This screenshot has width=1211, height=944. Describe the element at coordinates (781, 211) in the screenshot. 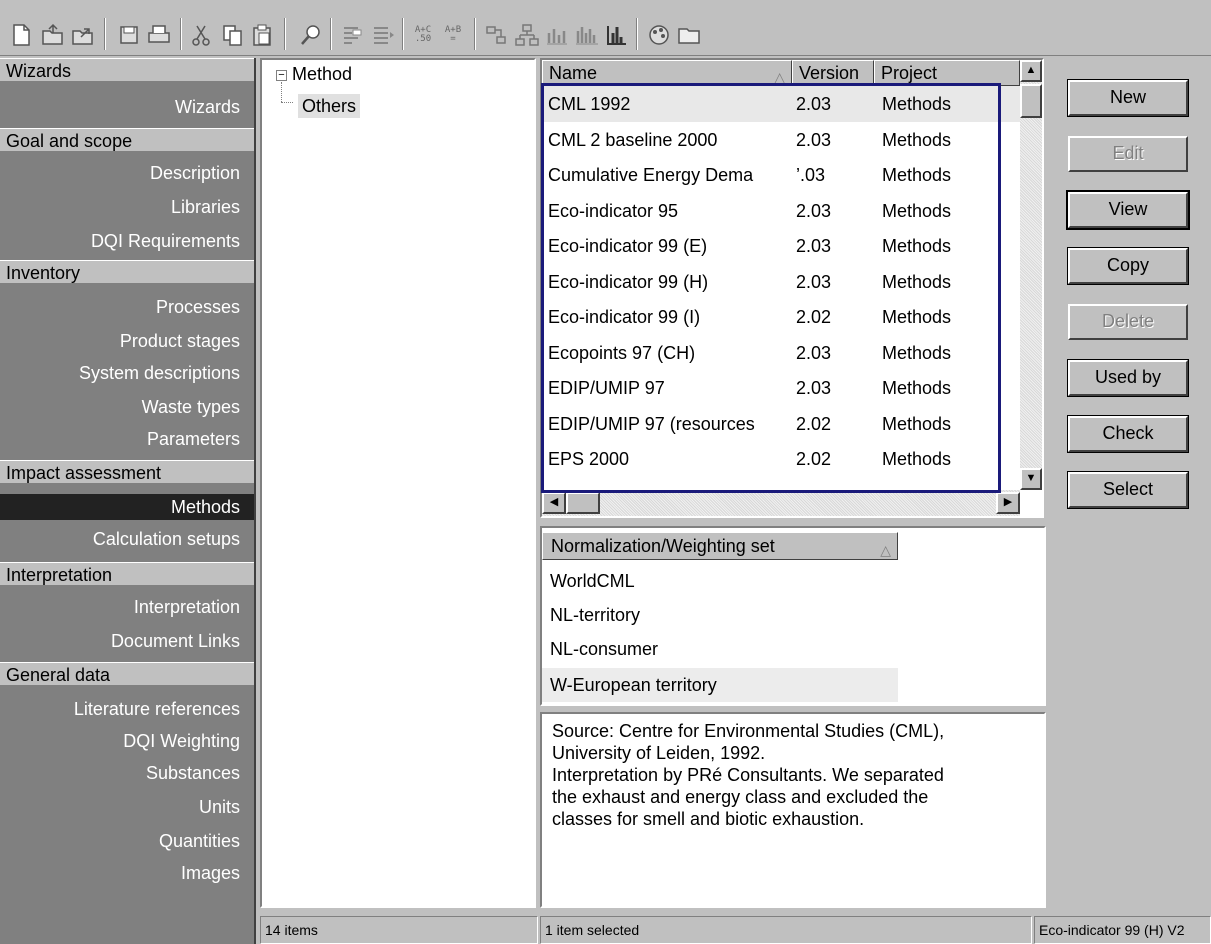

I see `table-row: Eco-indicator 95 2.03 Methods` at that location.